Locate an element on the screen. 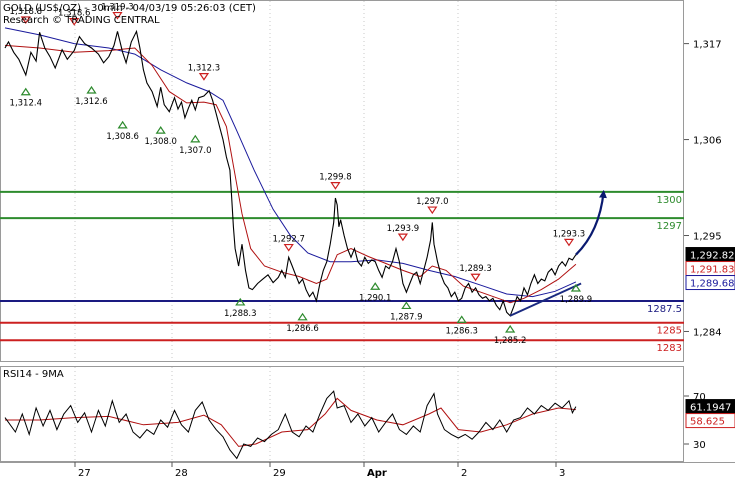  x-tick-label: 28 is located at coordinates (181, 473).